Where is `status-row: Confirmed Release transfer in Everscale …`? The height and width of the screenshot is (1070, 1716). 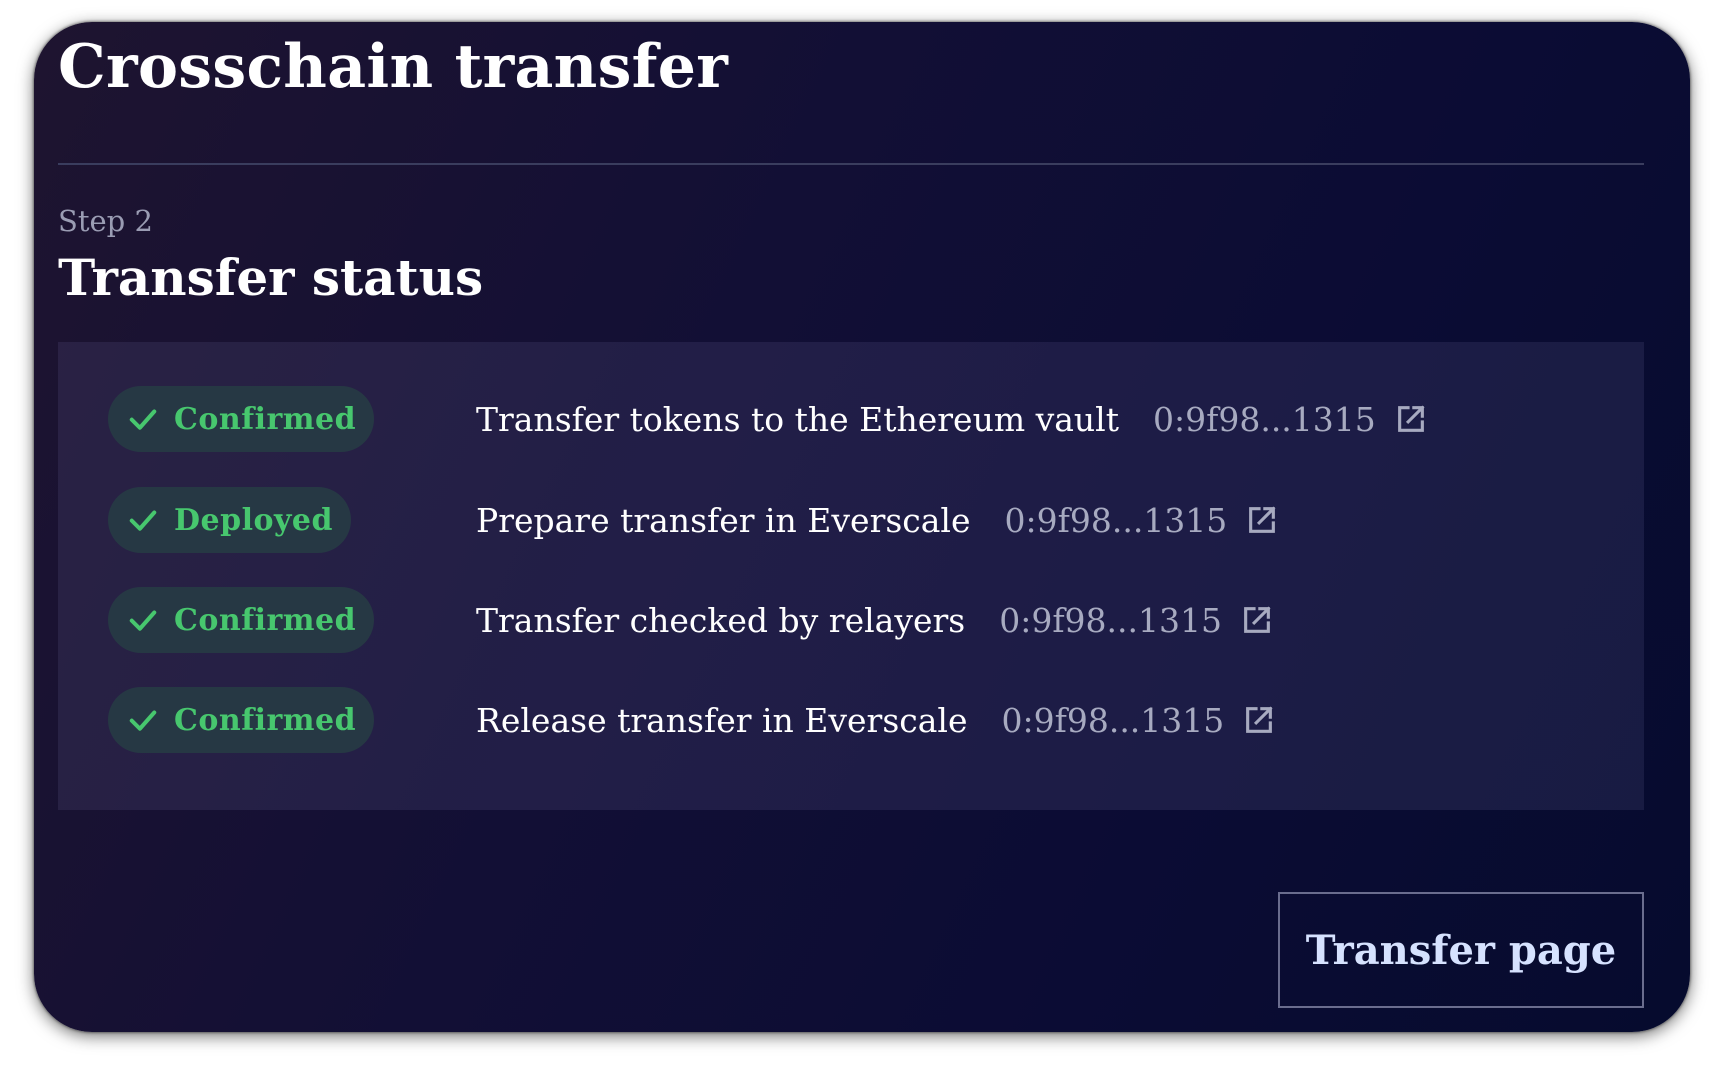 status-row: Confirmed Release transfer in Everscale … is located at coordinates (851, 721).